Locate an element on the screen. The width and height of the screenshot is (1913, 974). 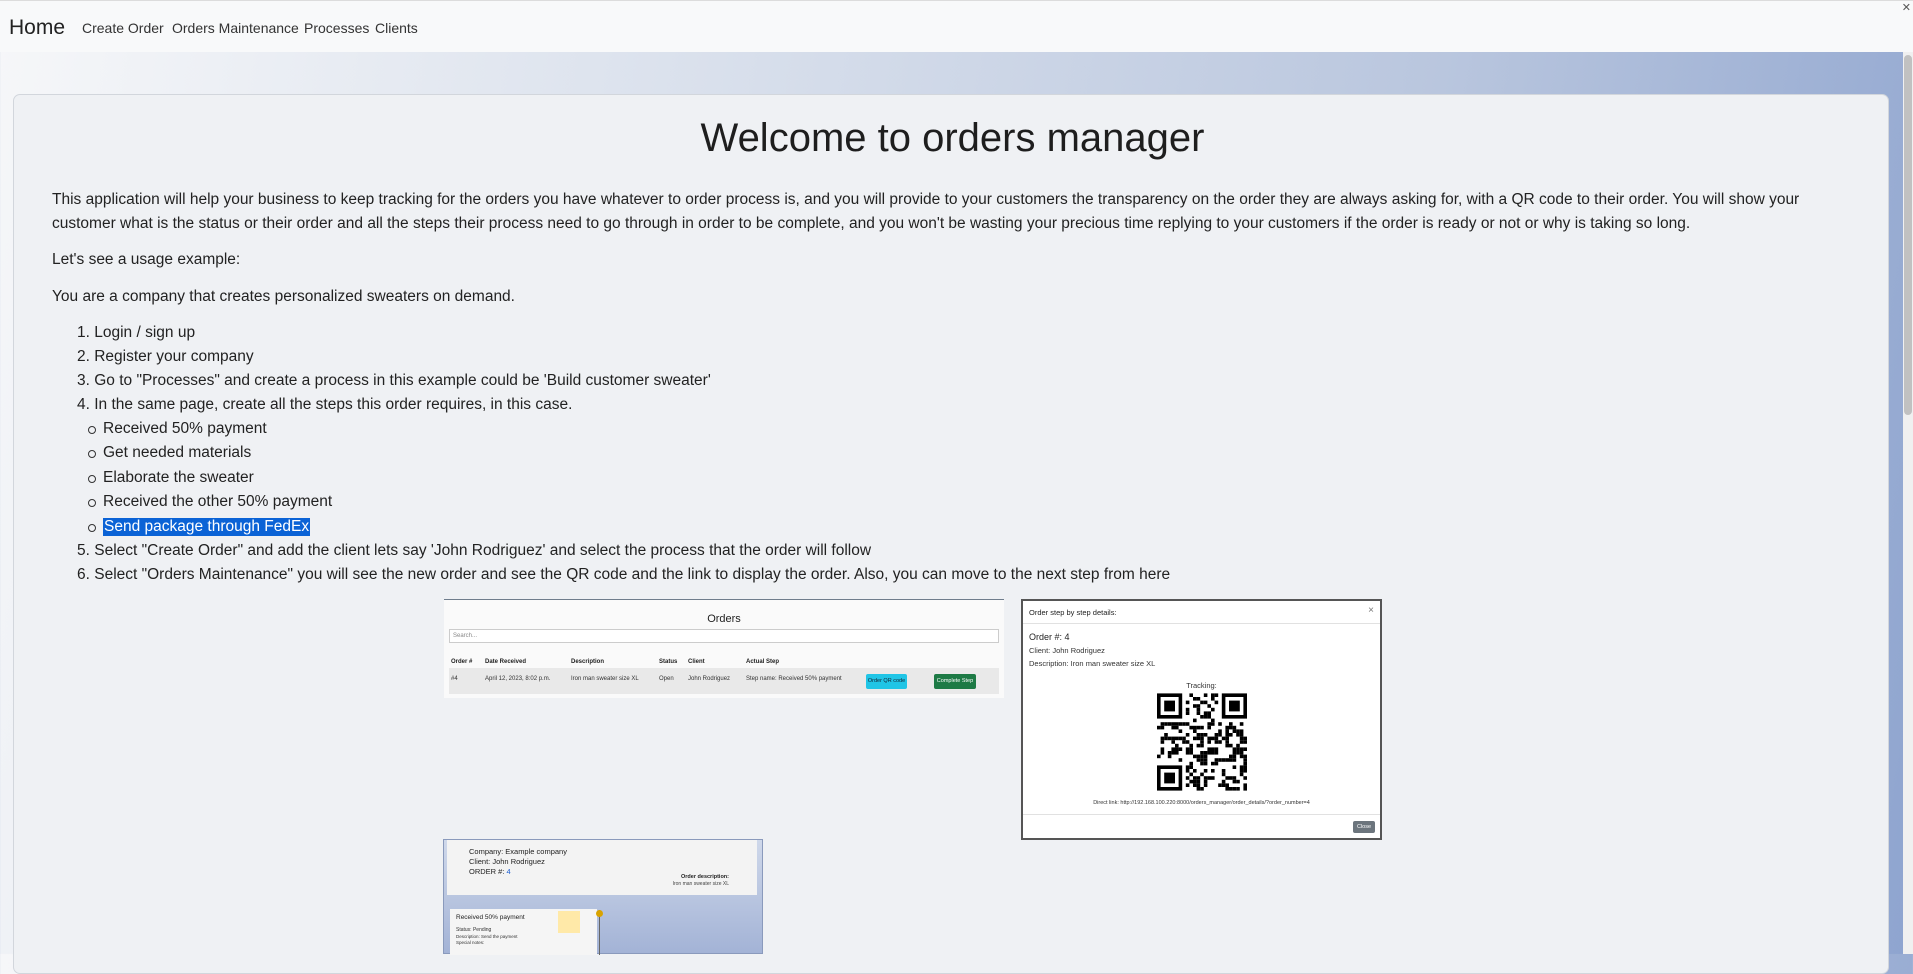
nav-create-order: Create Order is located at coordinates (123, 28).